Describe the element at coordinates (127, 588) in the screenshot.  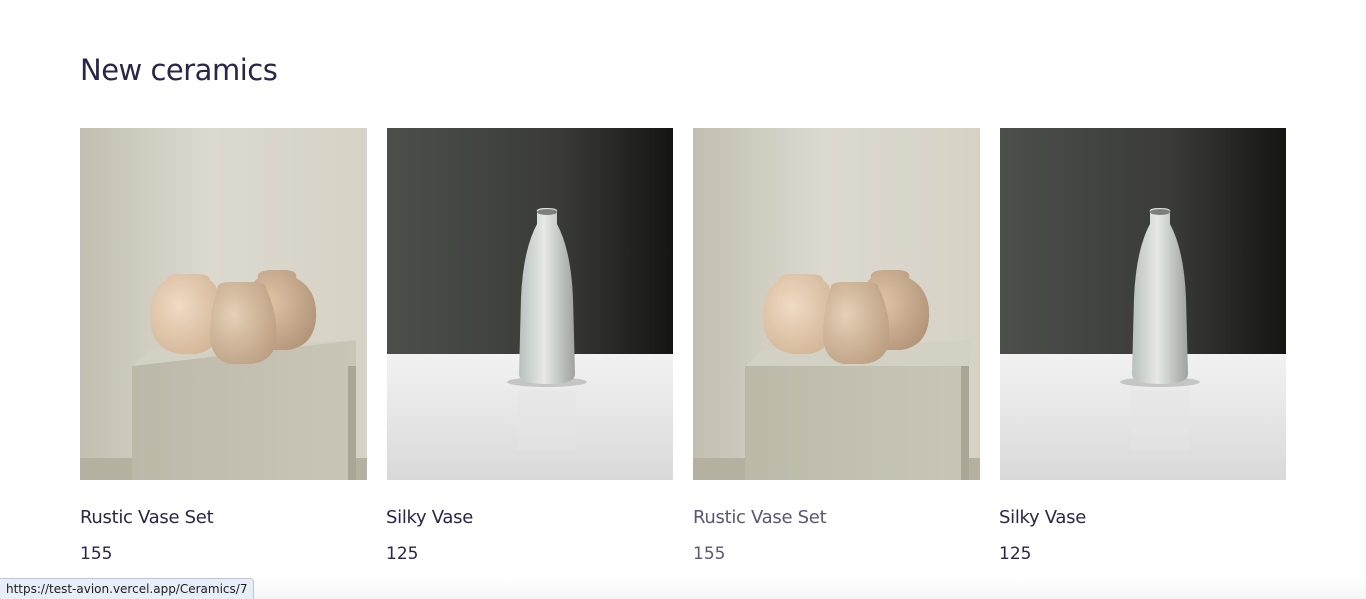
I see `browser-status-url: https://test-avion.vercel.app/Ceramics/7` at that location.